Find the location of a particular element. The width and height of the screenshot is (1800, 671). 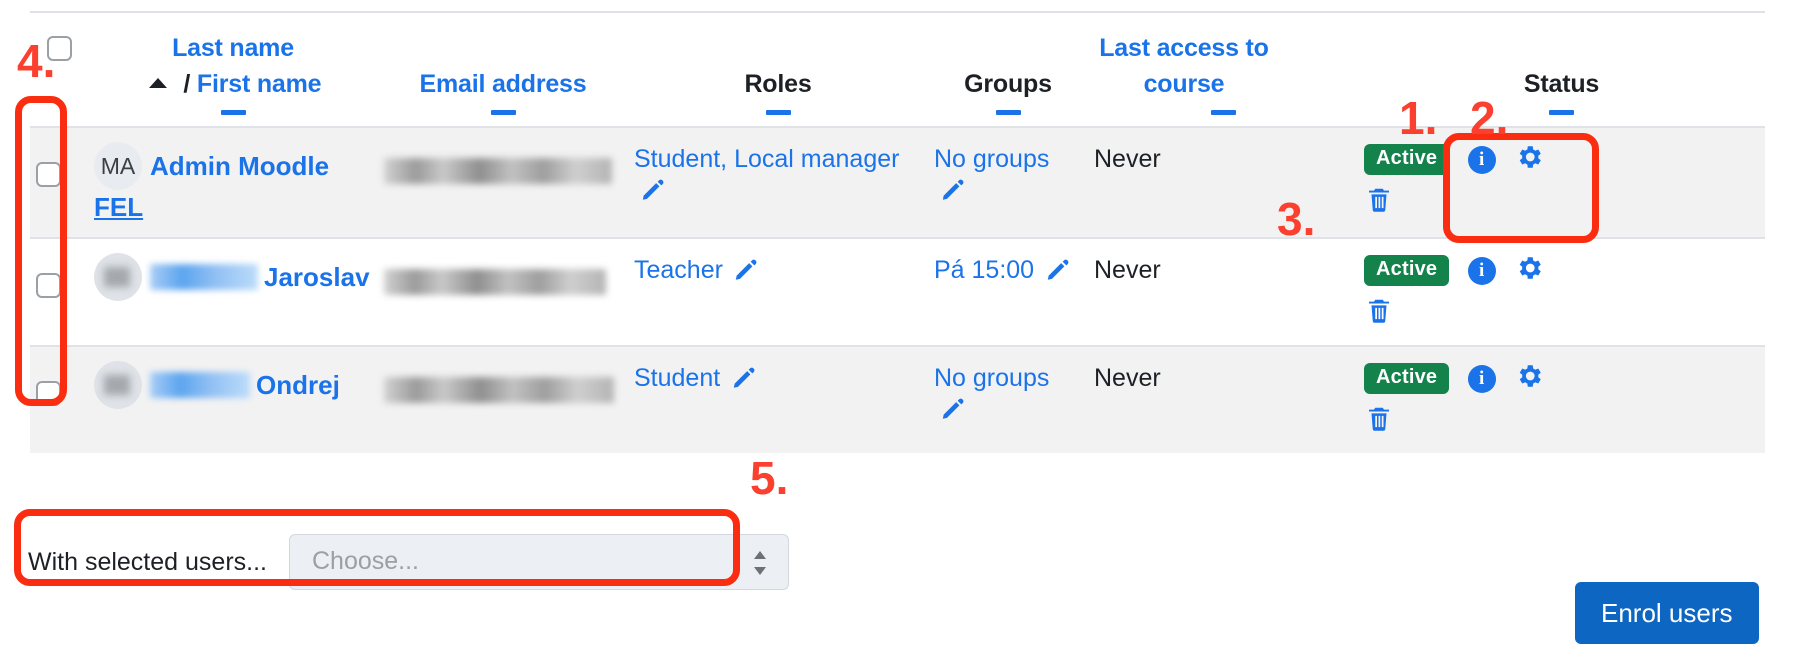

groups-header-label: Groups is located at coordinates (1008, 84).